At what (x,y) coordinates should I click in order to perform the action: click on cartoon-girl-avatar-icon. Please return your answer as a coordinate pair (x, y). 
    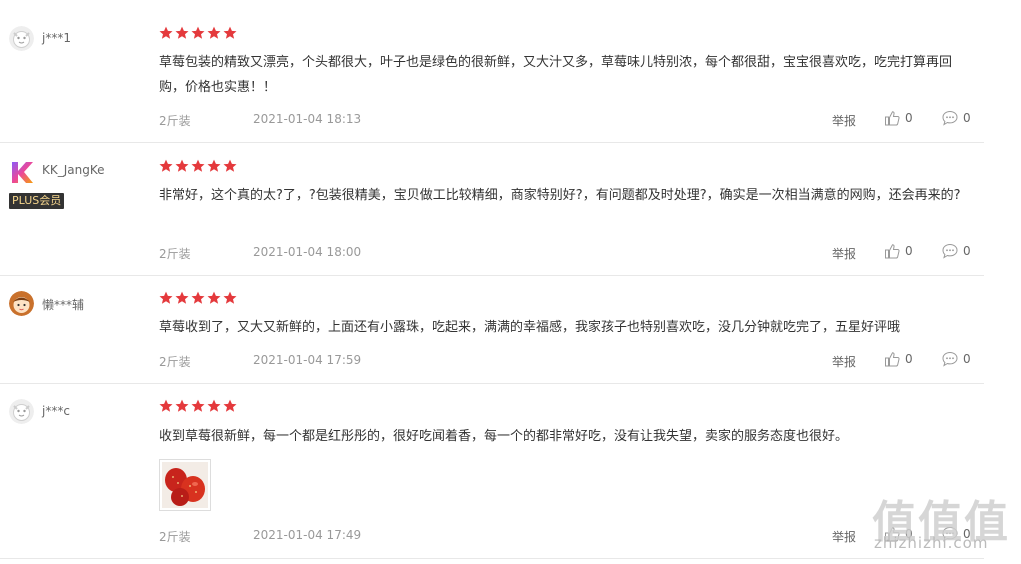
    Looking at the image, I should click on (21, 303).